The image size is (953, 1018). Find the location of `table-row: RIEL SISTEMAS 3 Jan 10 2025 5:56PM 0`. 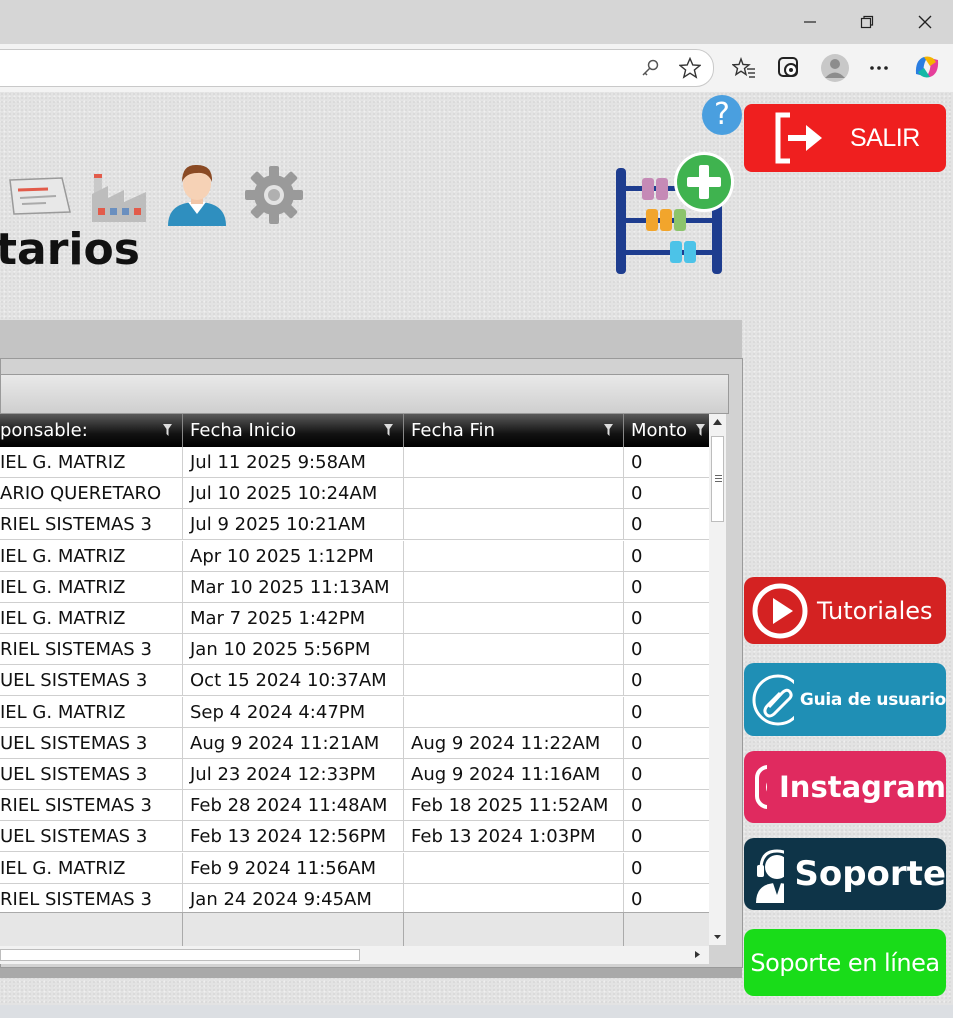

table-row: RIEL SISTEMAS 3 Jan 10 2025 5:56PM 0 is located at coordinates (354, 650).